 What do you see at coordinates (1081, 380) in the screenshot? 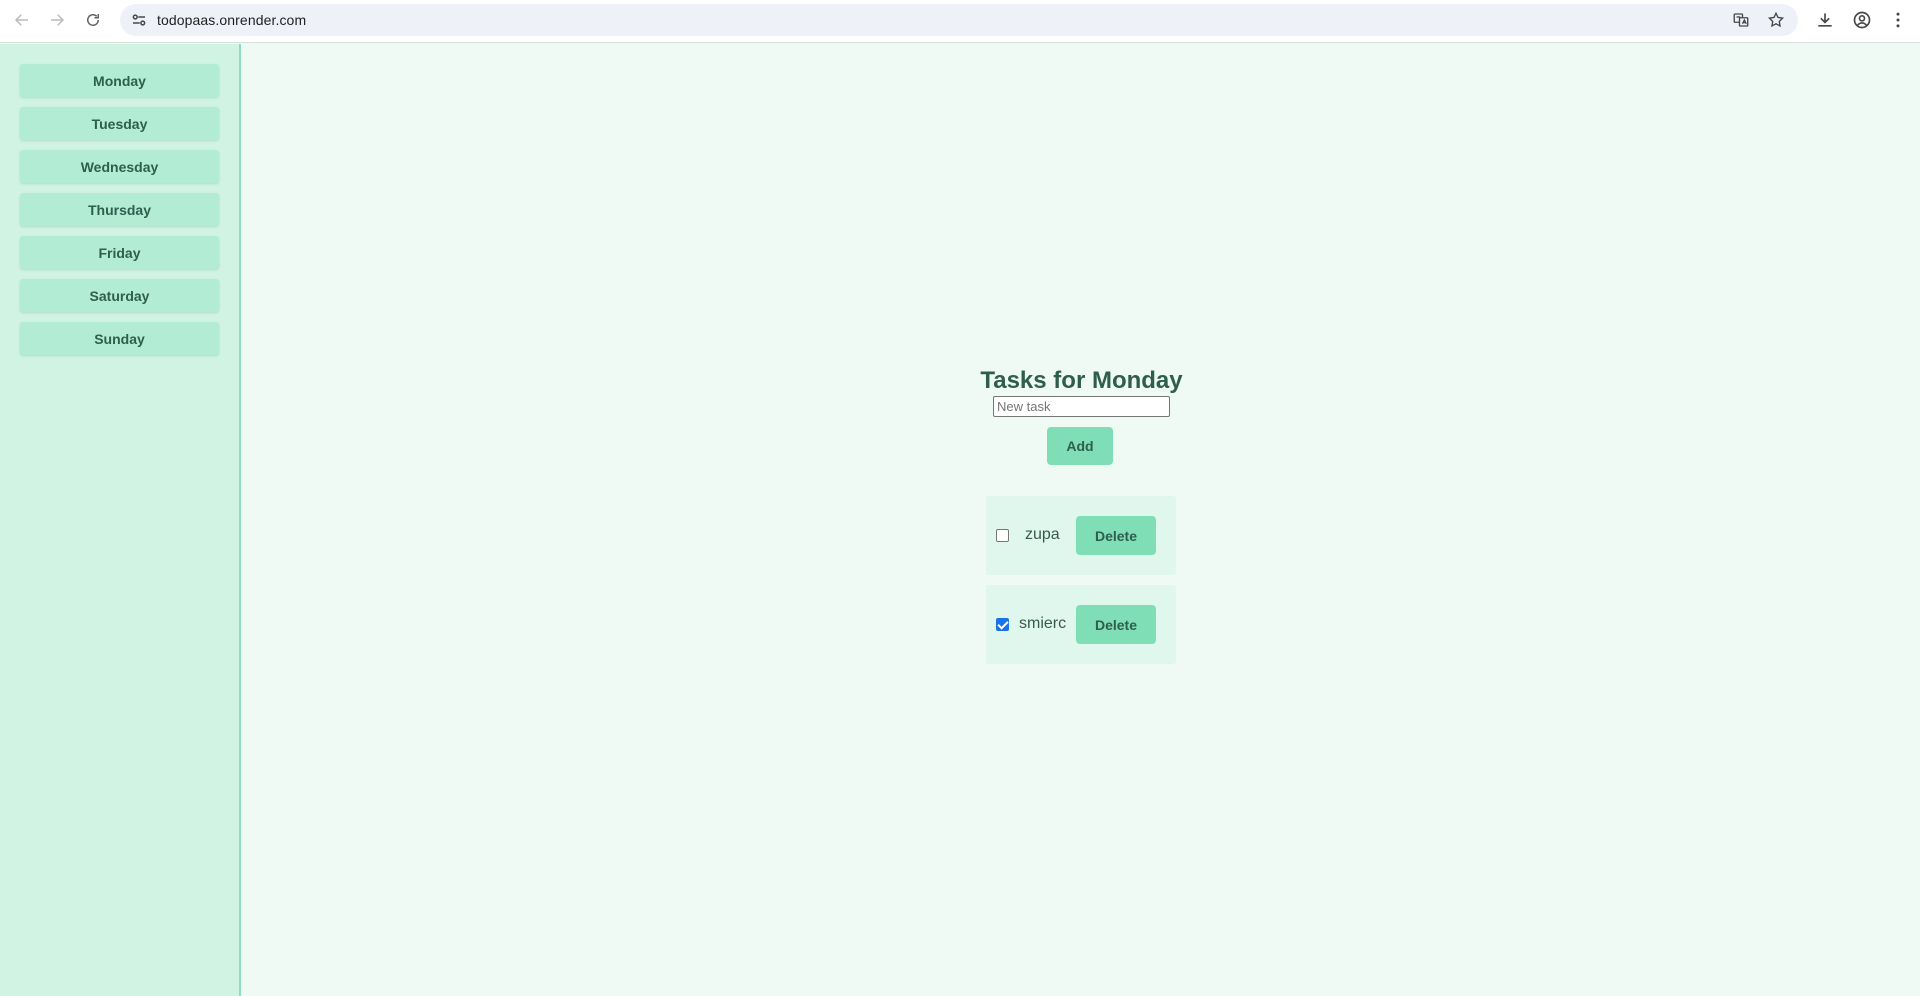
I see `page-title: Tasks for Monday` at bounding box center [1081, 380].